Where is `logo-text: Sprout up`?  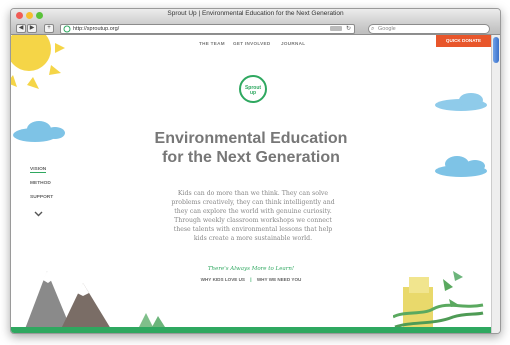
logo-text: Sprout up is located at coordinates (253, 91).